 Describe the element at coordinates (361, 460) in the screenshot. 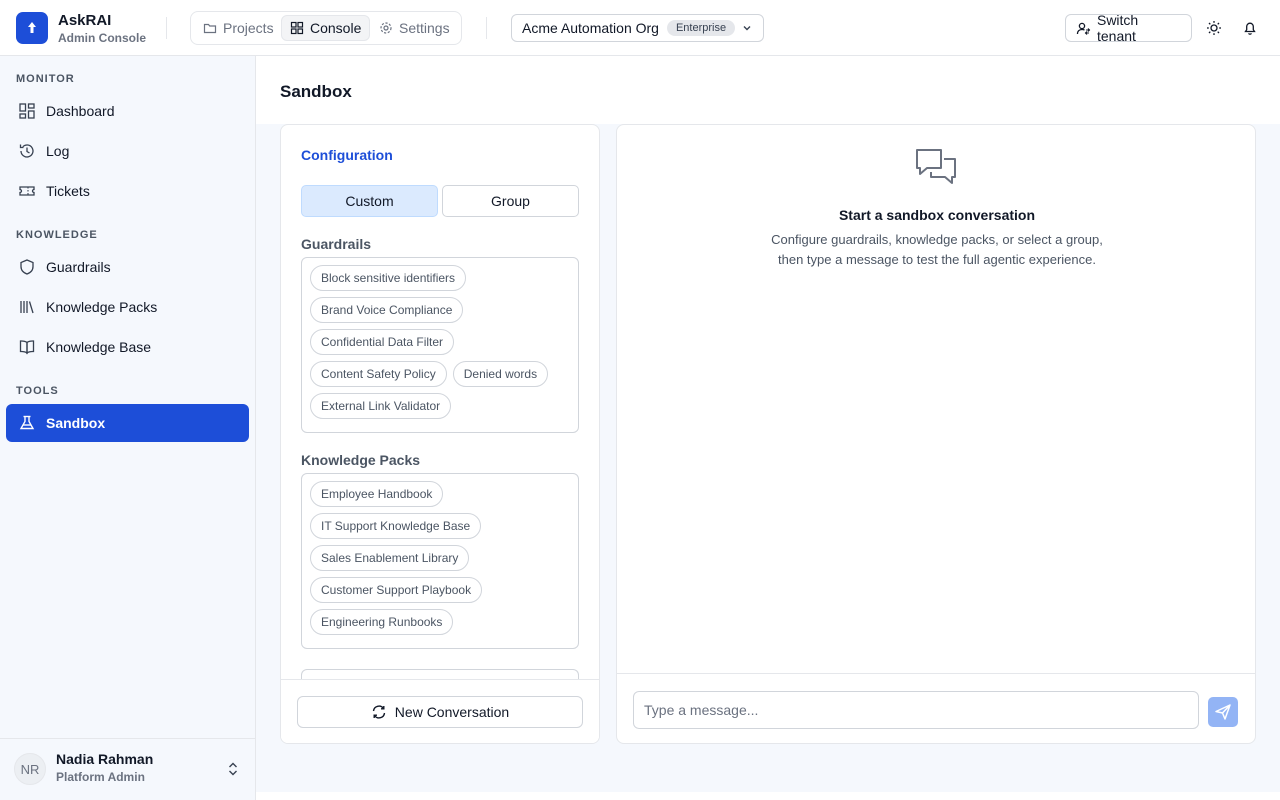

I see `knowledge-packs-title: Knowledge Packs` at that location.